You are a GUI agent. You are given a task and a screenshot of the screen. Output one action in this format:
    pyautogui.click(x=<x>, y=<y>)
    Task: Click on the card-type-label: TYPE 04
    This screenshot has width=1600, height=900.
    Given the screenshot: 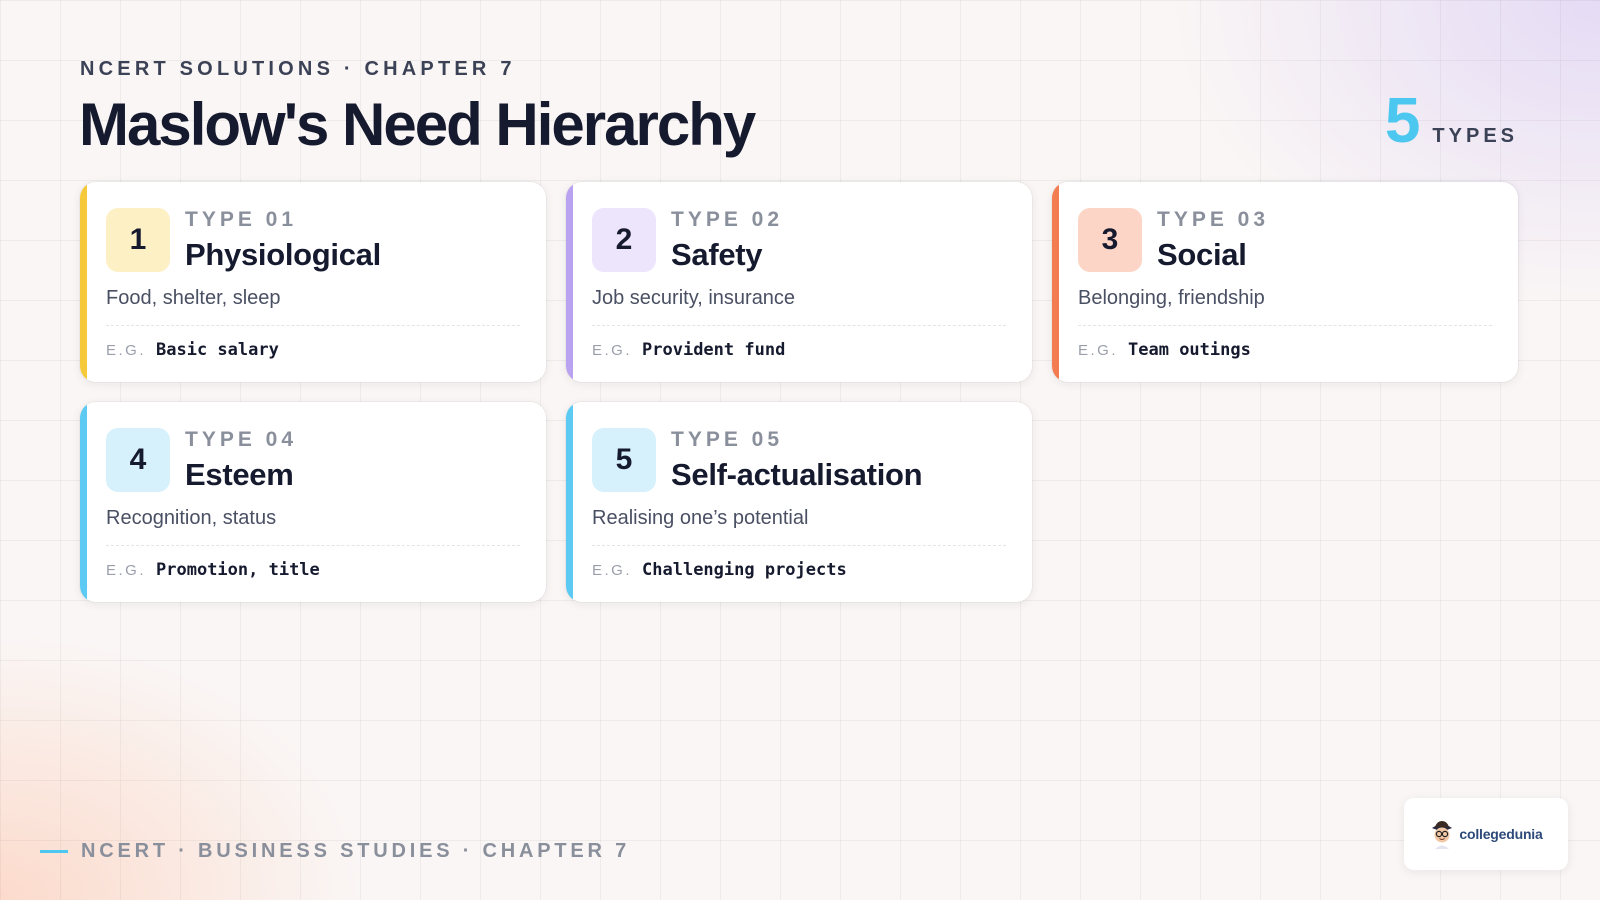 What is the action you would take?
    pyautogui.click(x=241, y=439)
    